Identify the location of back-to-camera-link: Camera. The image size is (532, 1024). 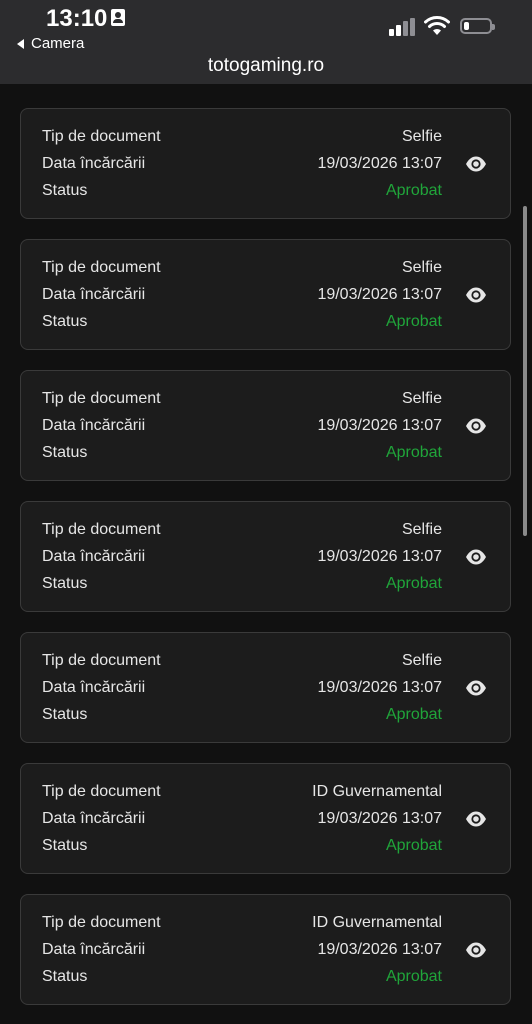
(50, 43).